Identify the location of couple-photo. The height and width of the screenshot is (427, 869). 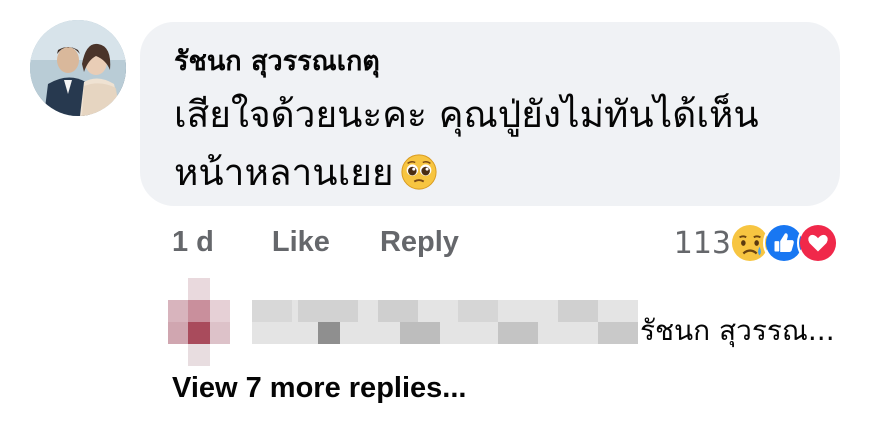
(78, 68).